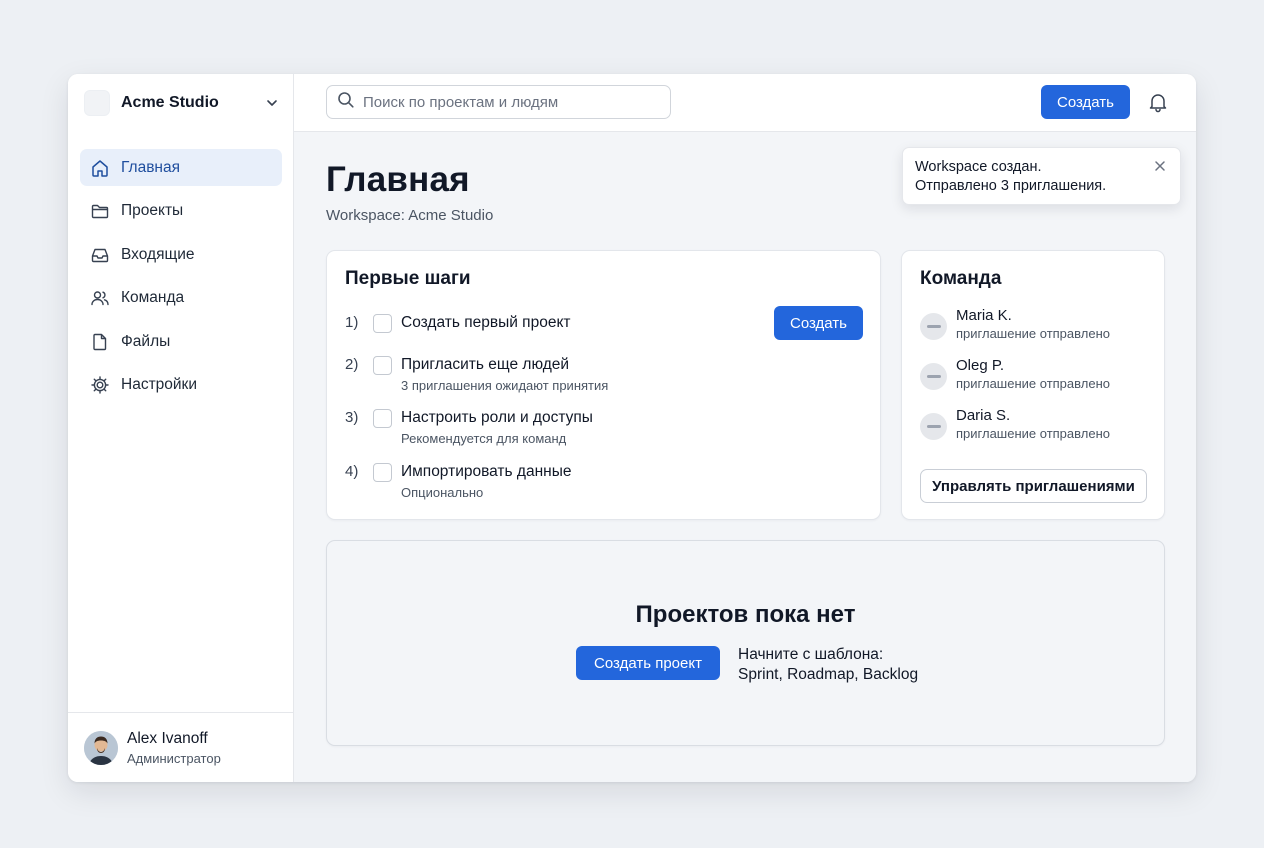 The image size is (1264, 848). I want to click on inbox-icon, so click(100, 255).